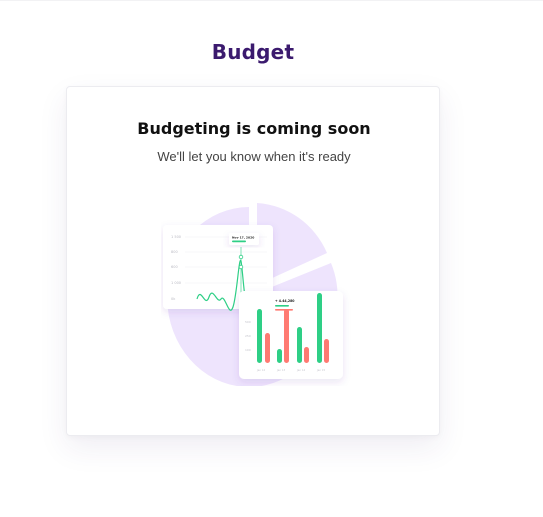  Describe the element at coordinates (176, 237) in the screenshot. I see `svg-text: 1 500` at that location.